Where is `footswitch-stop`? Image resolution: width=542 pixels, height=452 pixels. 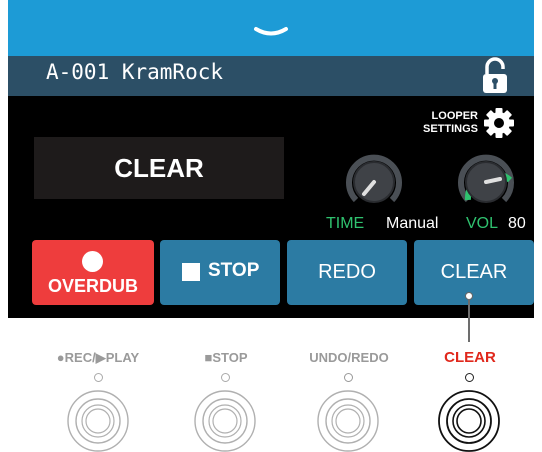 footswitch-stop is located at coordinates (225, 418).